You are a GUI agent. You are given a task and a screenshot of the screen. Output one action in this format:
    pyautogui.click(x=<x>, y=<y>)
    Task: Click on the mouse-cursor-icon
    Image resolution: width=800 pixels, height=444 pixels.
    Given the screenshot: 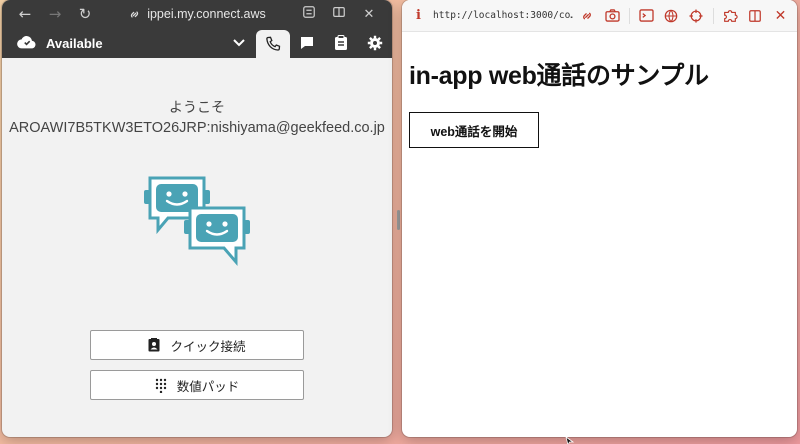 What is the action you would take?
    pyautogui.click(x=570, y=440)
    